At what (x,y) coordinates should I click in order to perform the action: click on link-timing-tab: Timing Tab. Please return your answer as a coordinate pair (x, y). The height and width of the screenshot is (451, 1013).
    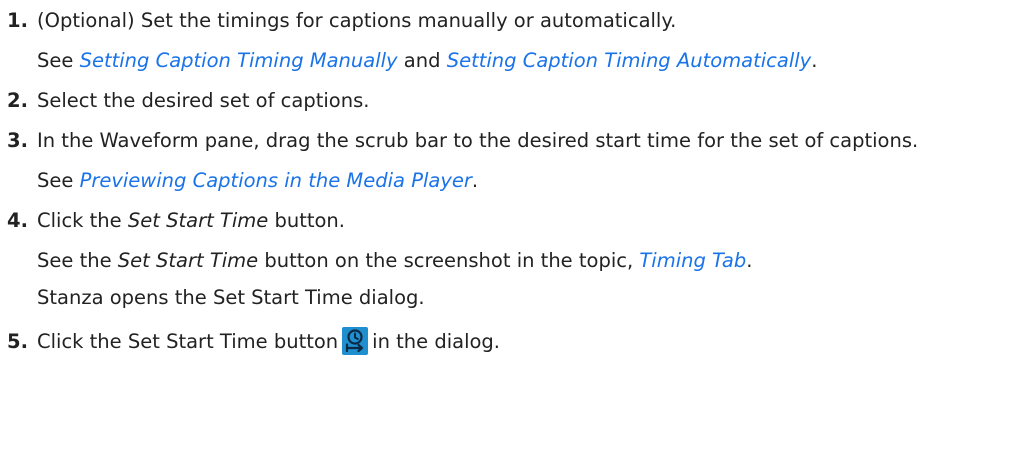
    Looking at the image, I should click on (692, 260).